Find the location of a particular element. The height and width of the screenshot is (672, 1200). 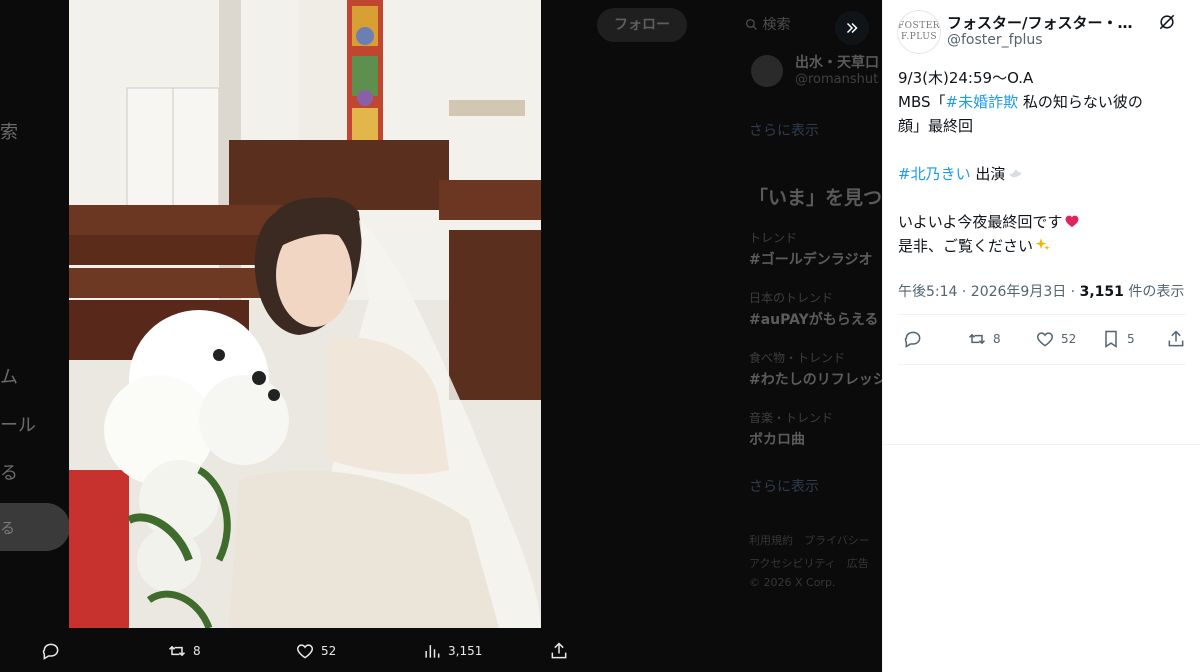

hashtag-link: #北乃きい is located at coordinates (934, 174).